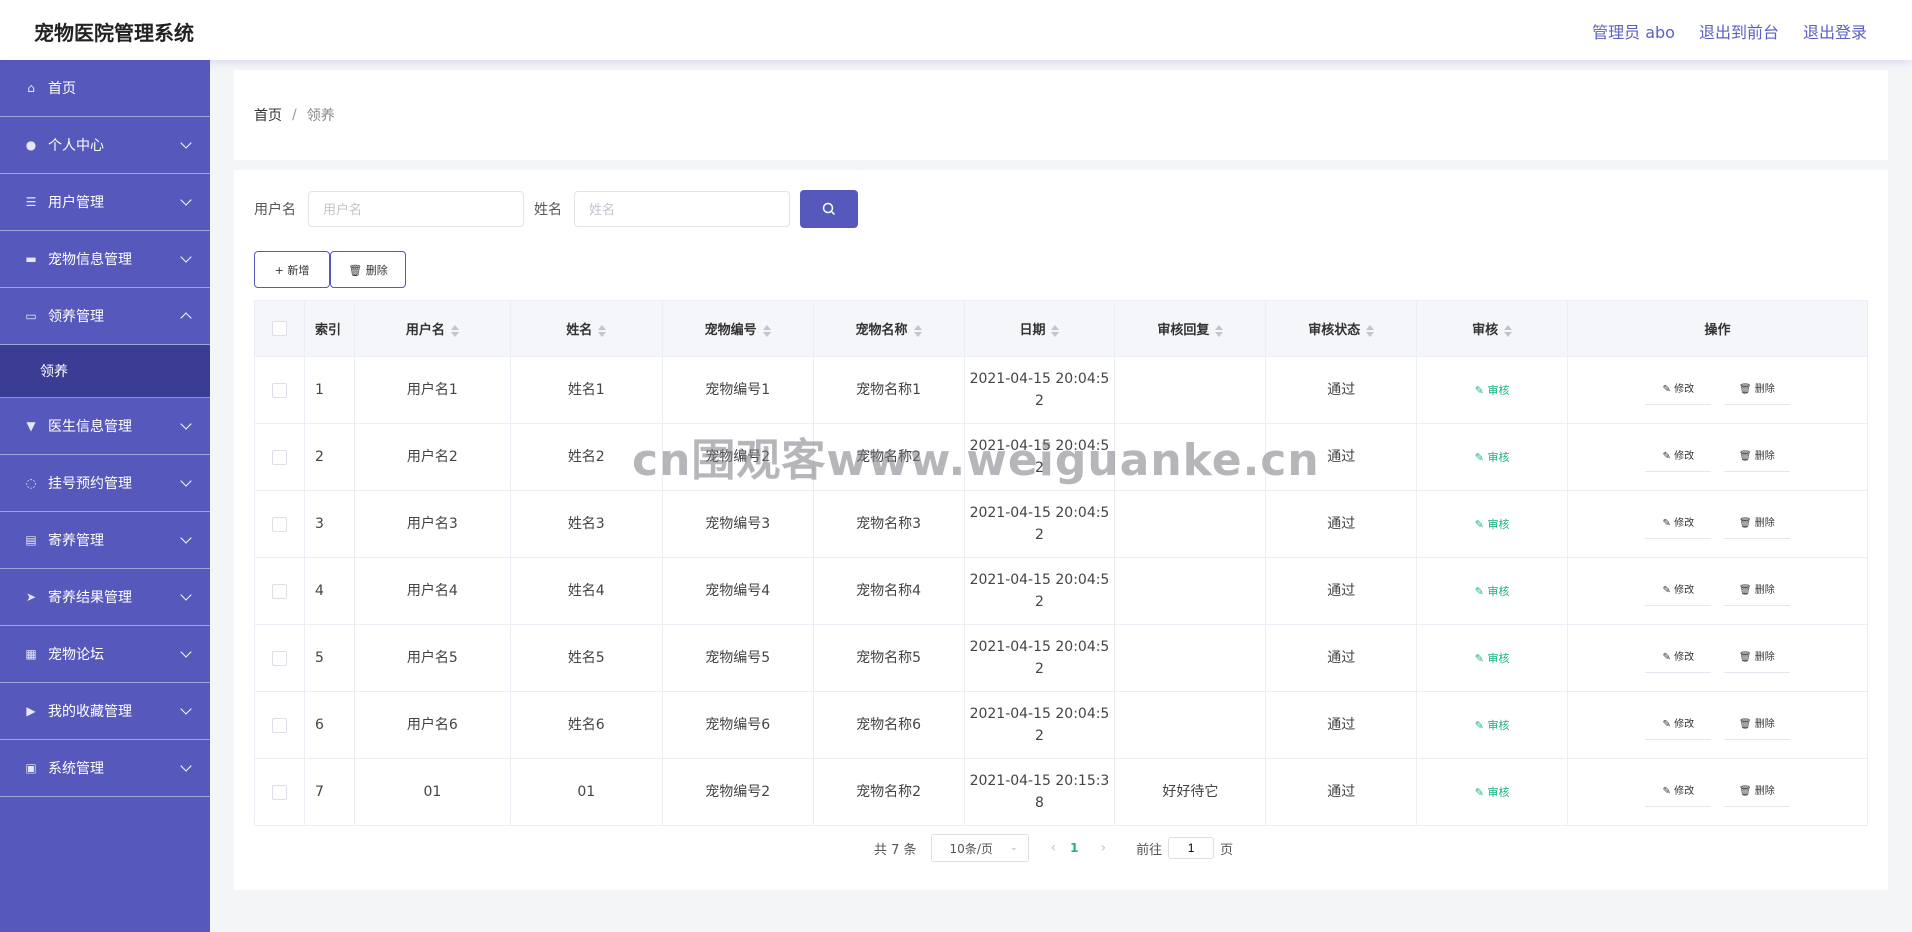  What do you see at coordinates (1341, 328) in the screenshot?
I see `column-header: 审核状态` at bounding box center [1341, 328].